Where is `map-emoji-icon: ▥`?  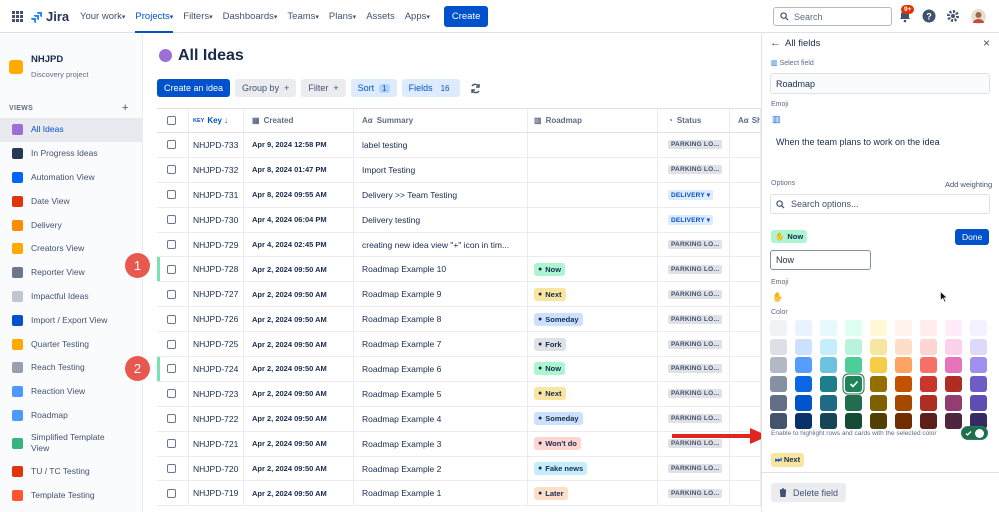 map-emoji-icon: ▥ is located at coordinates (776, 119).